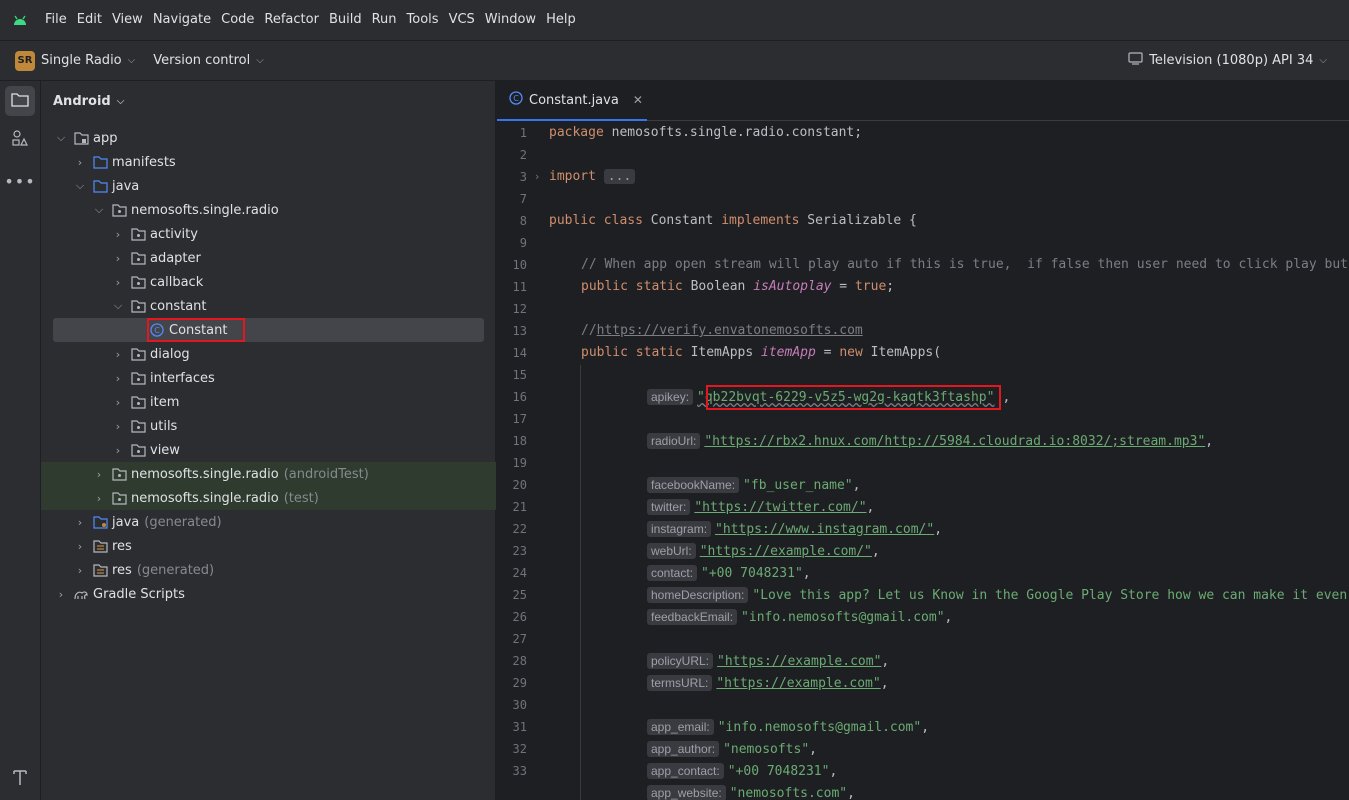 This screenshot has height=800, width=1349. What do you see at coordinates (268, 101) in the screenshot?
I see `project-view-selector: Android ⌵` at bounding box center [268, 101].